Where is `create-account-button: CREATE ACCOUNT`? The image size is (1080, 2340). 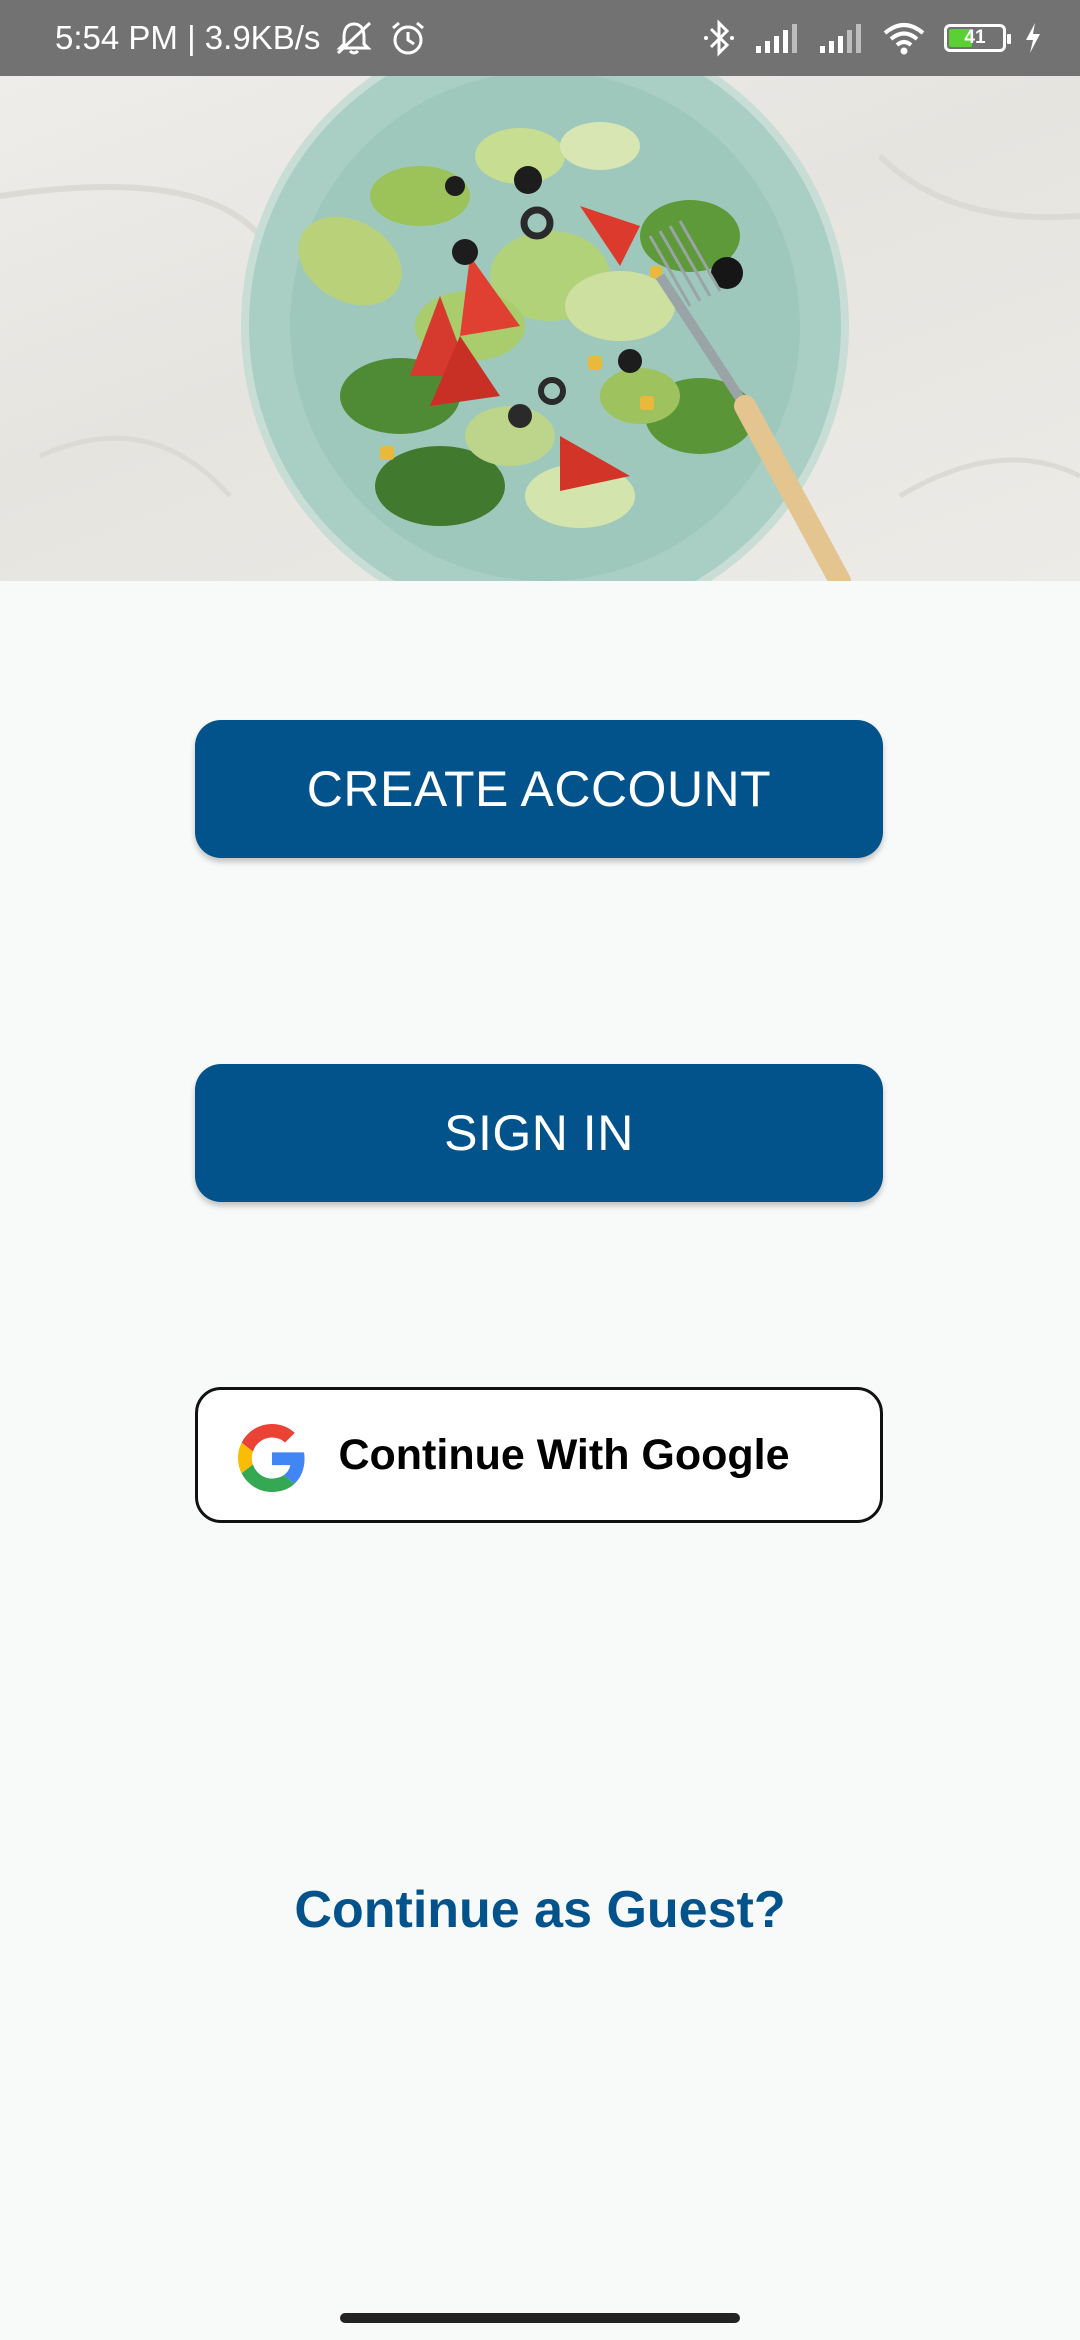
create-account-button: CREATE ACCOUNT is located at coordinates (539, 789).